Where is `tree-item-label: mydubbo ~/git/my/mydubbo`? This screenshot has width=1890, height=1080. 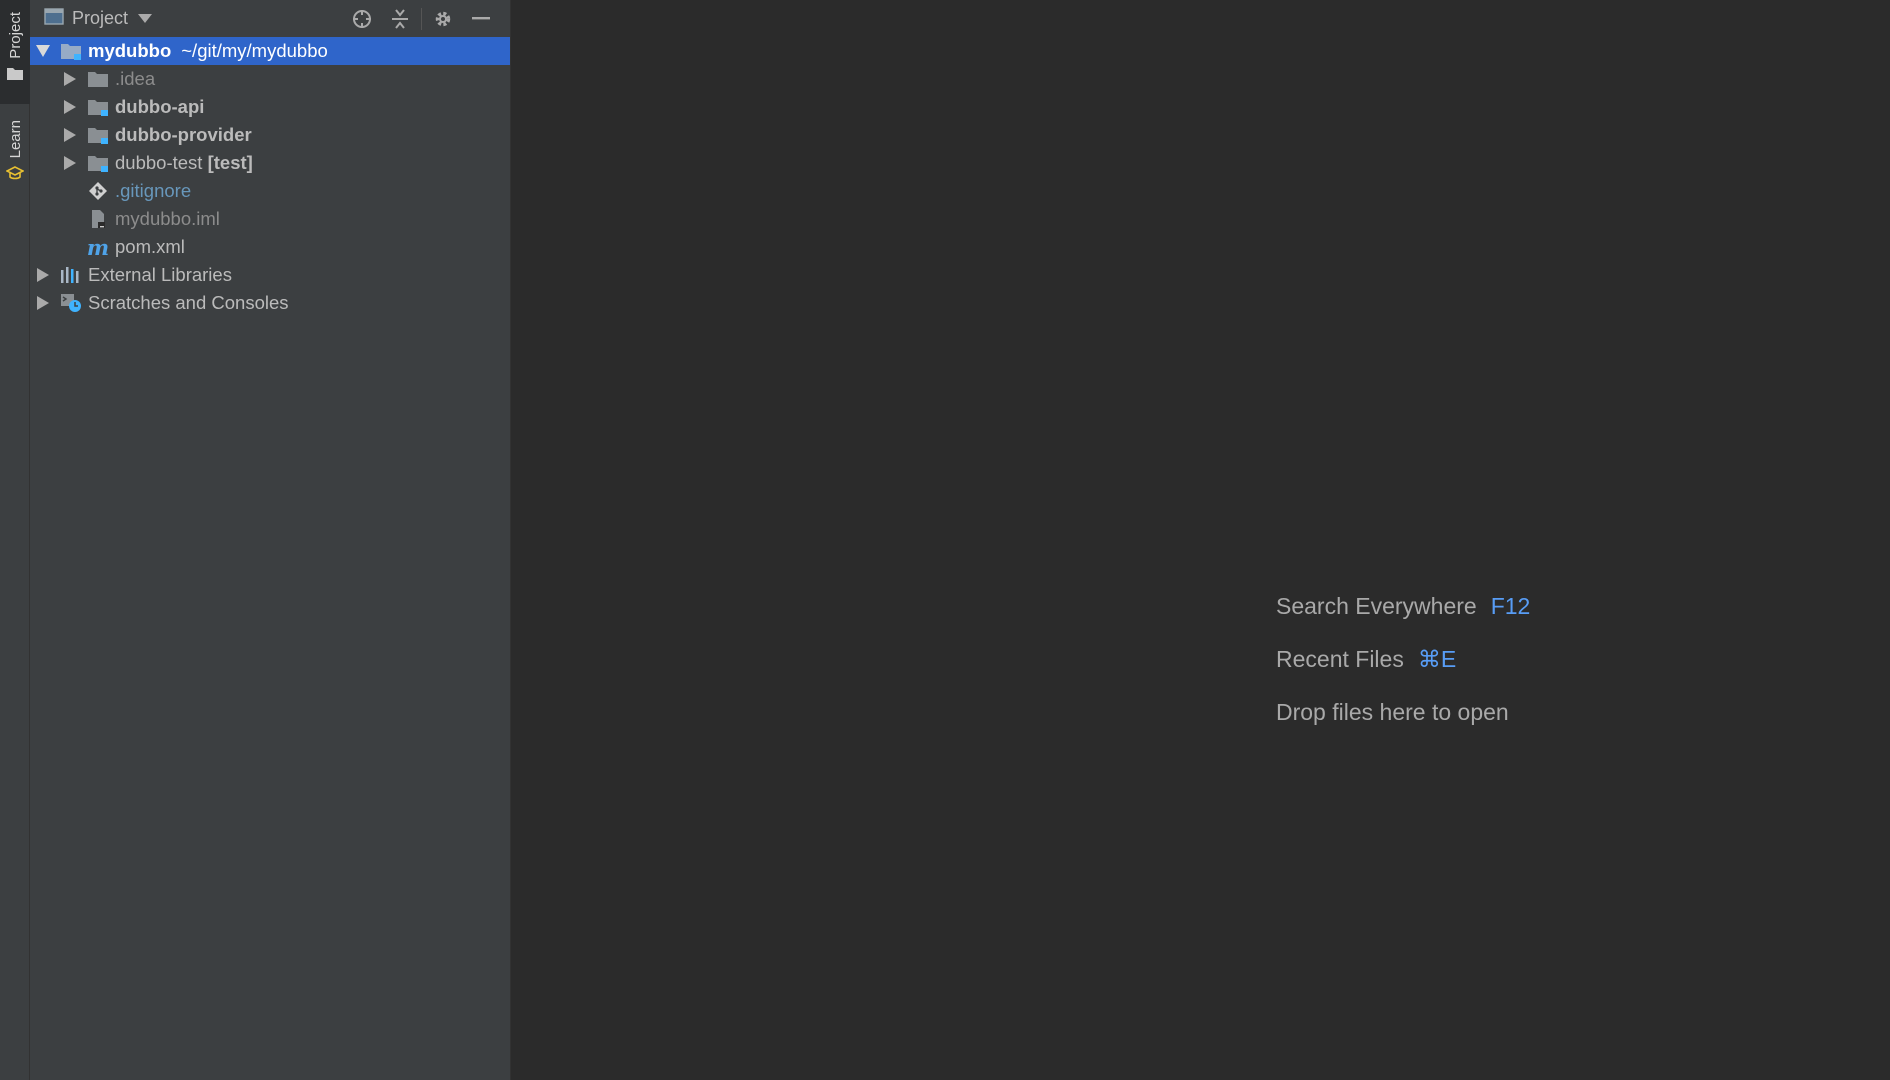
tree-item-label: mydubbo ~/git/my/mydubbo is located at coordinates (208, 50).